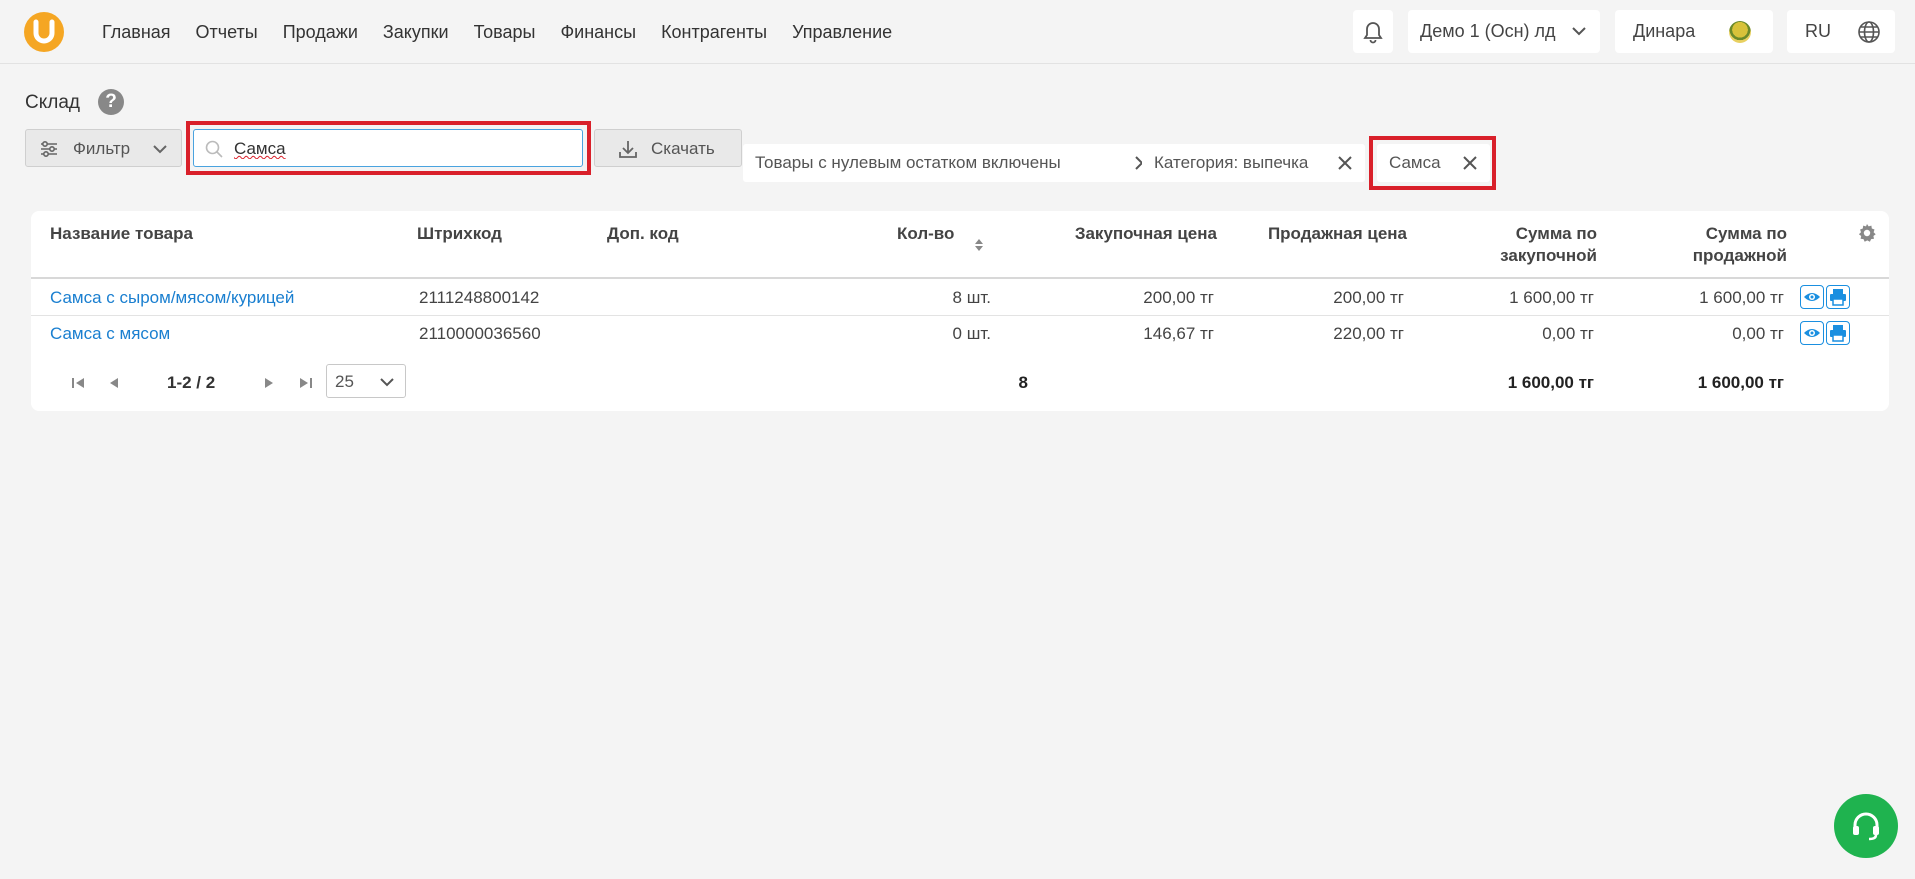 This screenshot has height=879, width=1915. I want to click on qty-cell: 8 шт., so click(971, 297).